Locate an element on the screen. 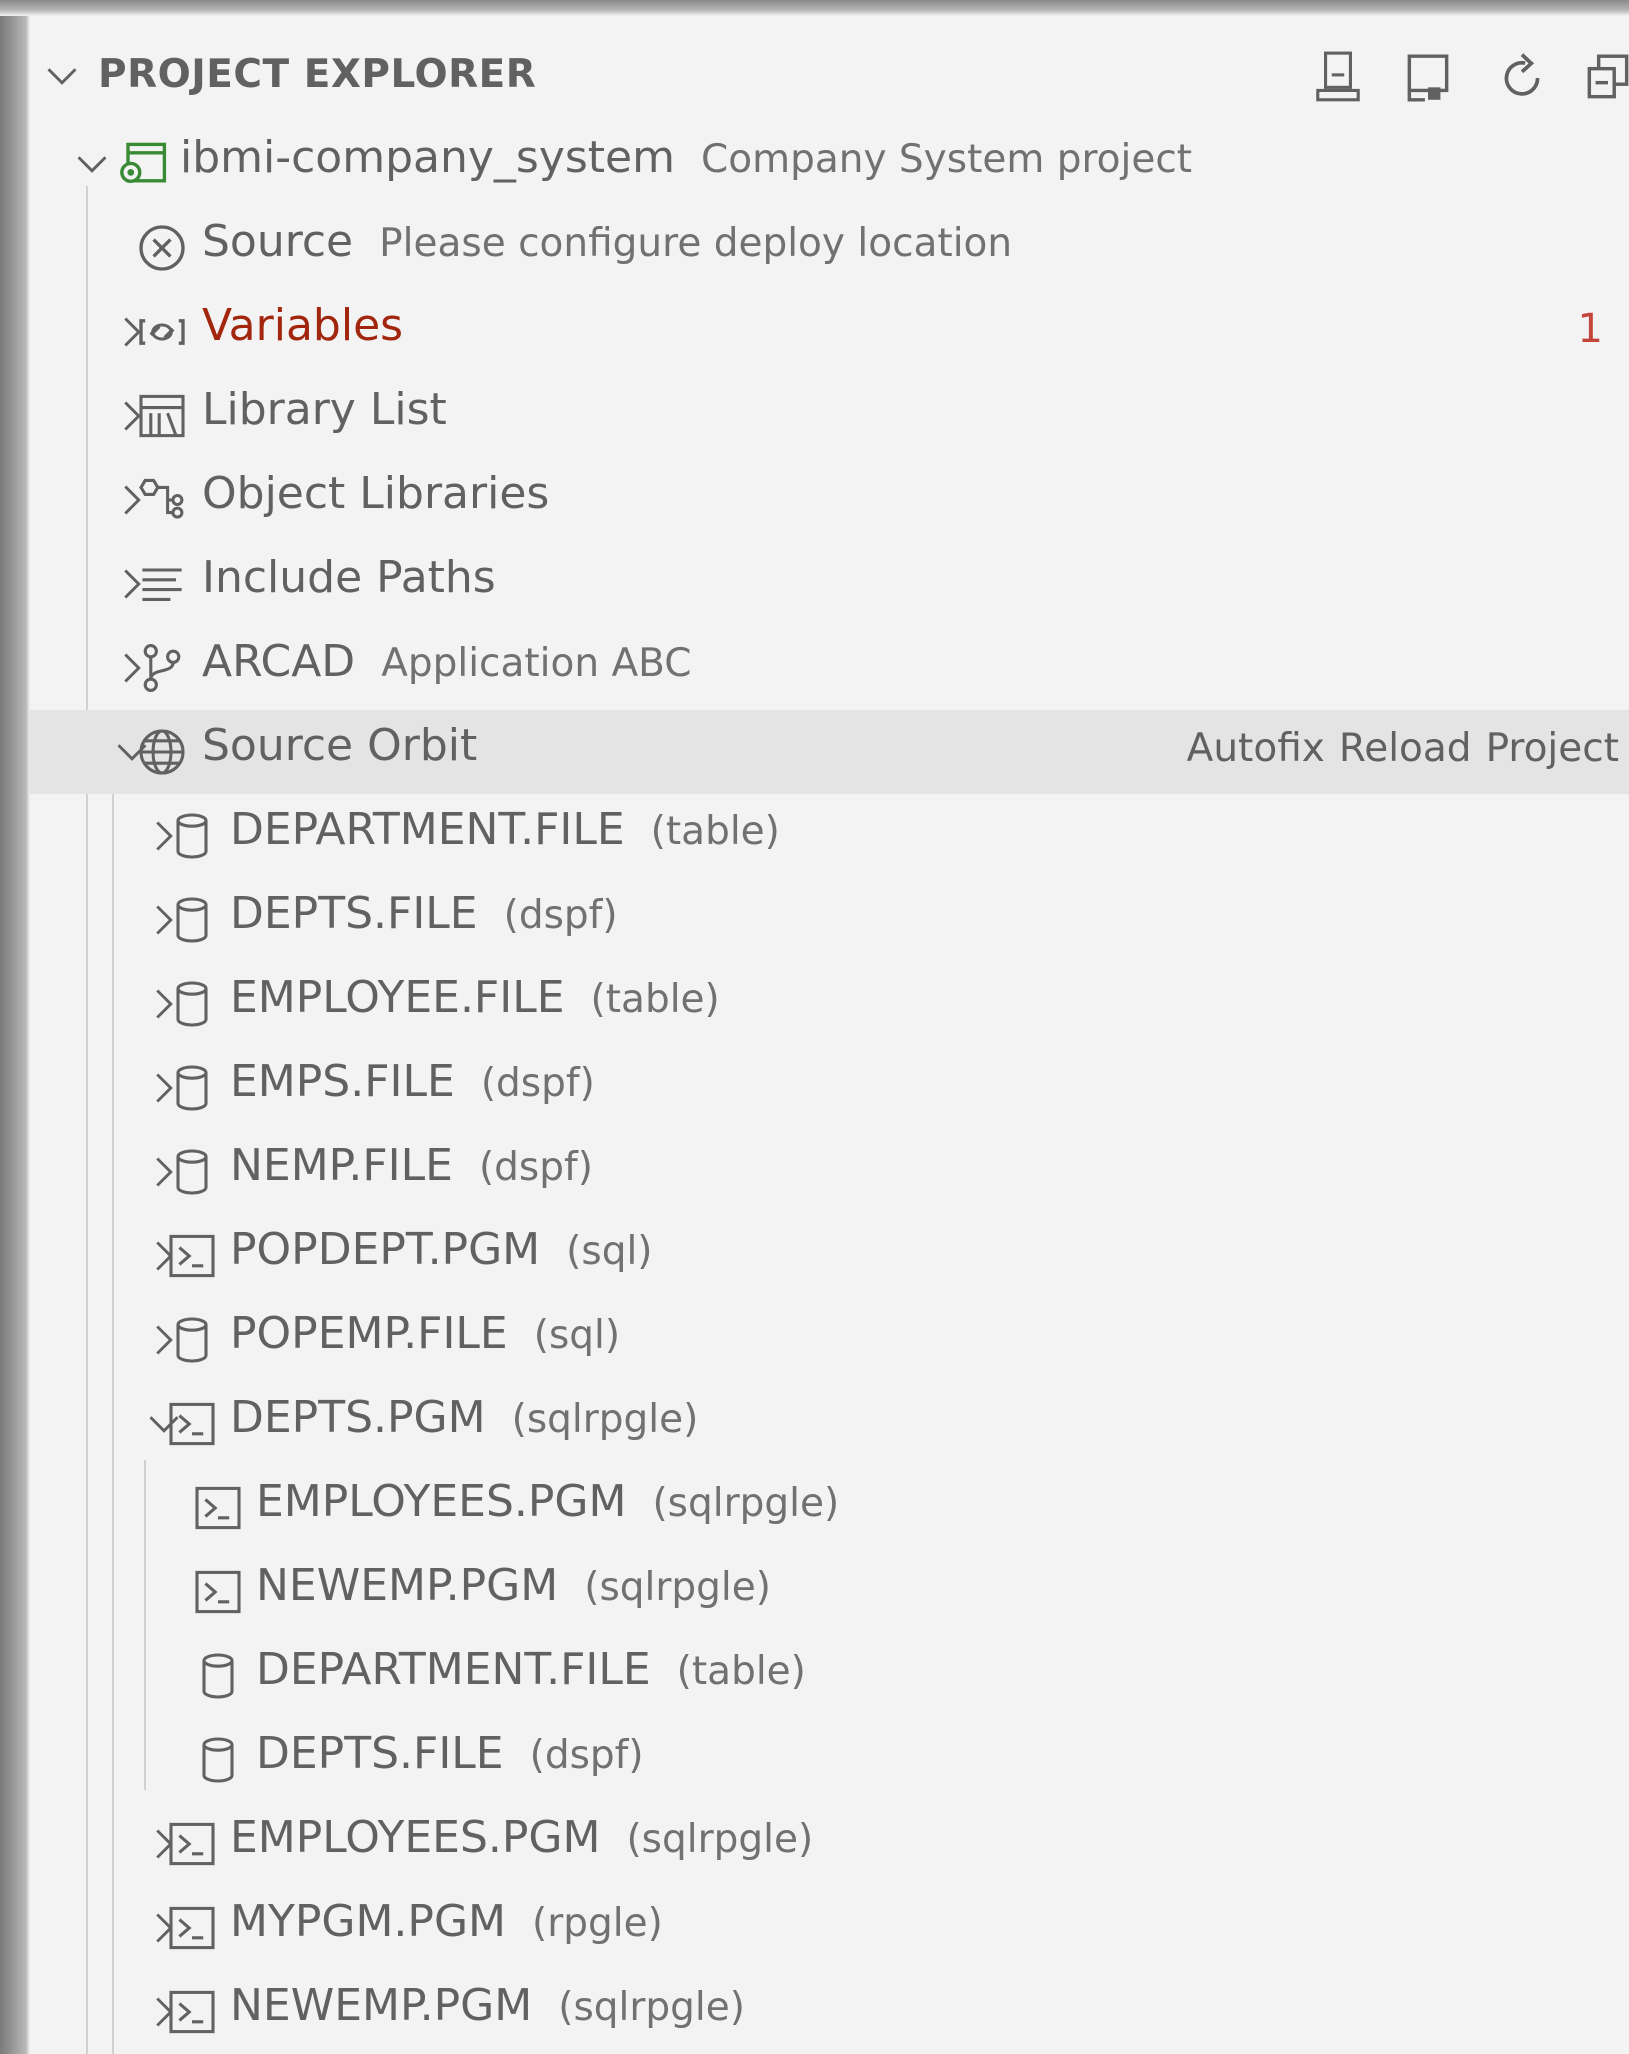  symbol-variable-icon is located at coordinates (162, 332).